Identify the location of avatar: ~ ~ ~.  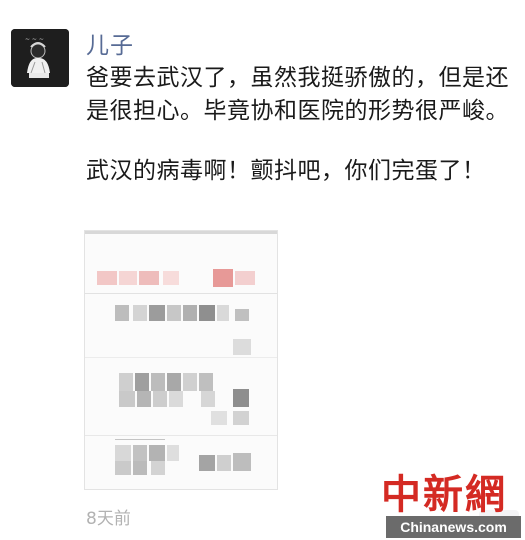
(40, 58).